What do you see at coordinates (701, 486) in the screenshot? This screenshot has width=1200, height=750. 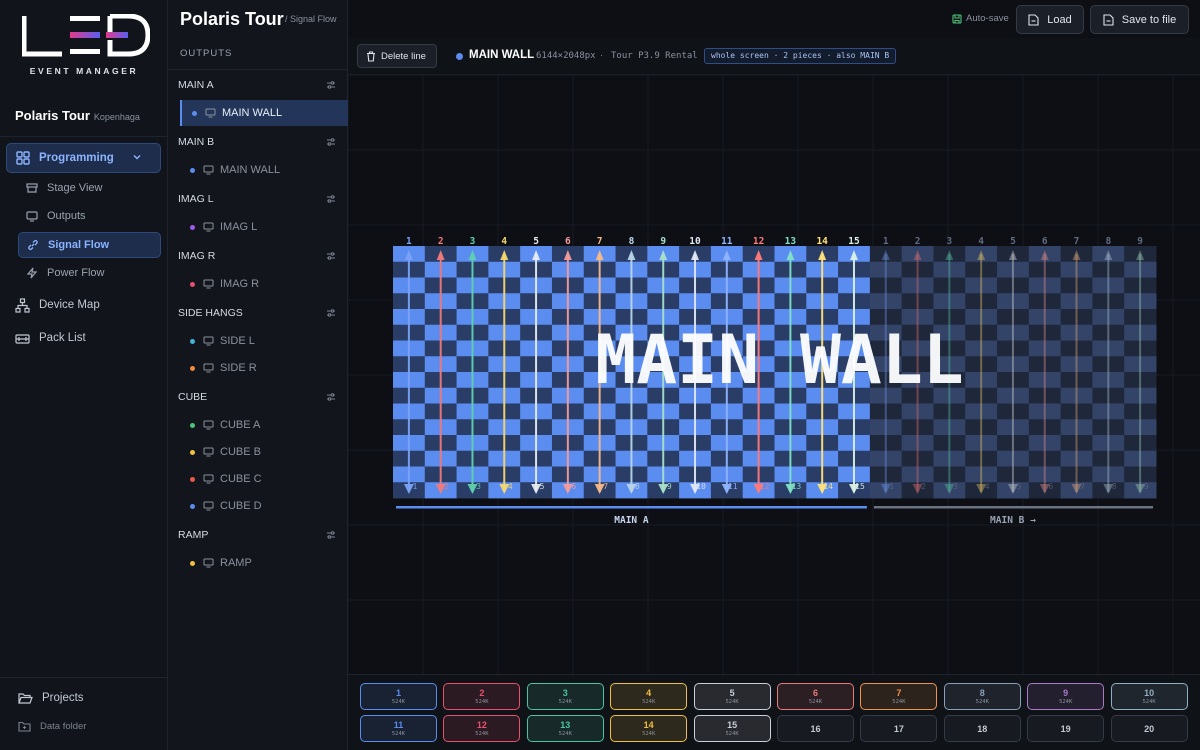 I see `signal-line-number: 10` at bounding box center [701, 486].